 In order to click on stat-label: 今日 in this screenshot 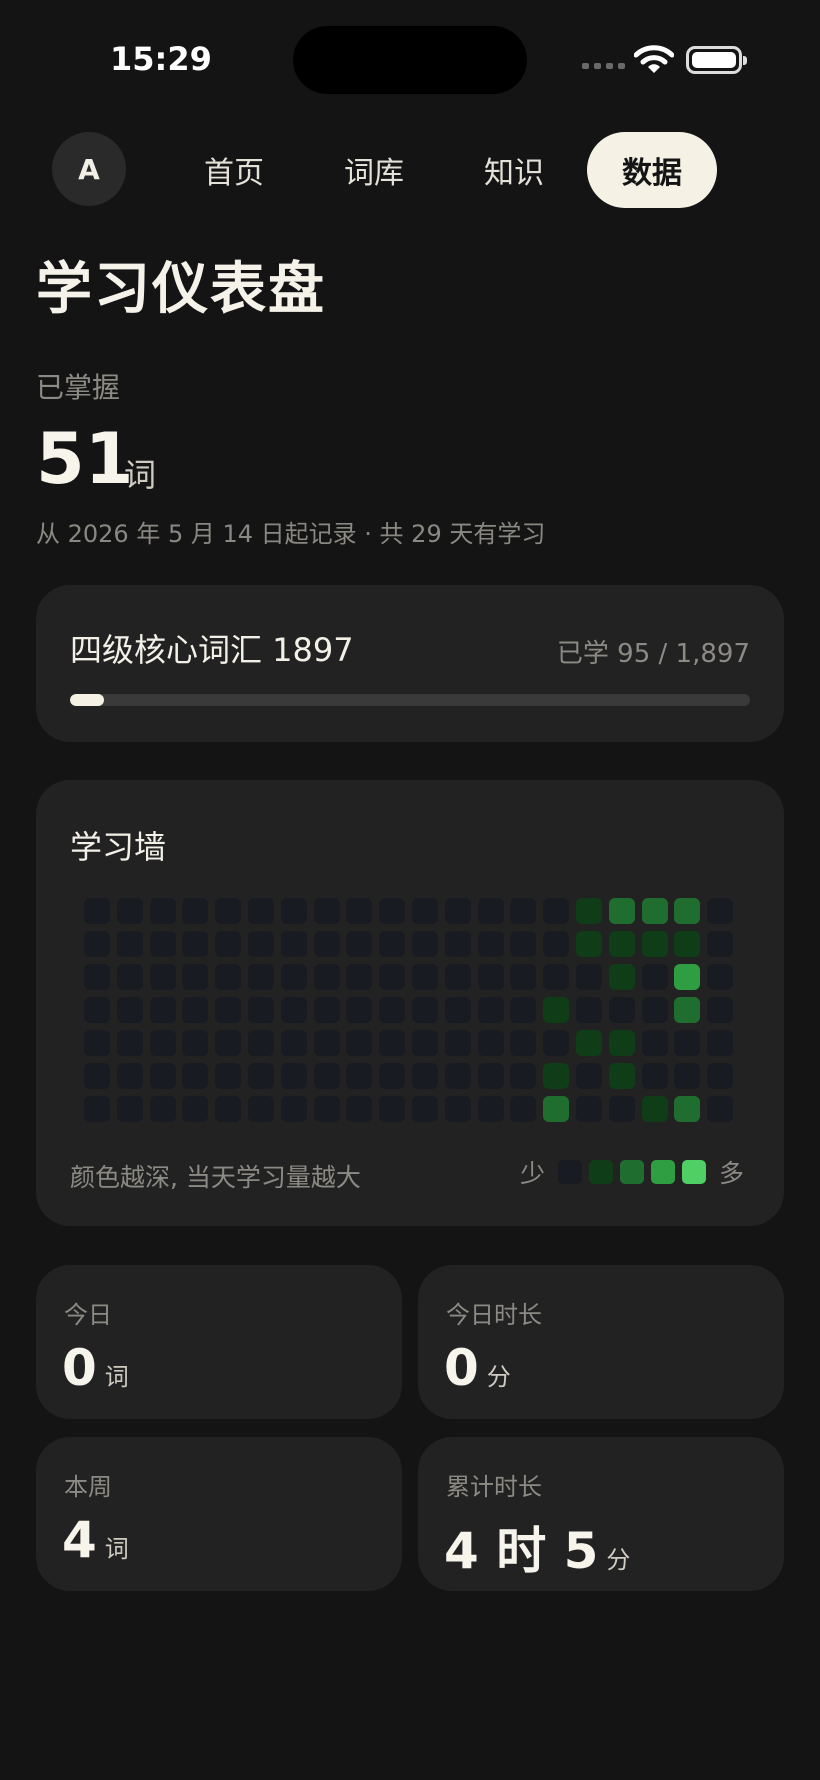, I will do `click(88, 1315)`.